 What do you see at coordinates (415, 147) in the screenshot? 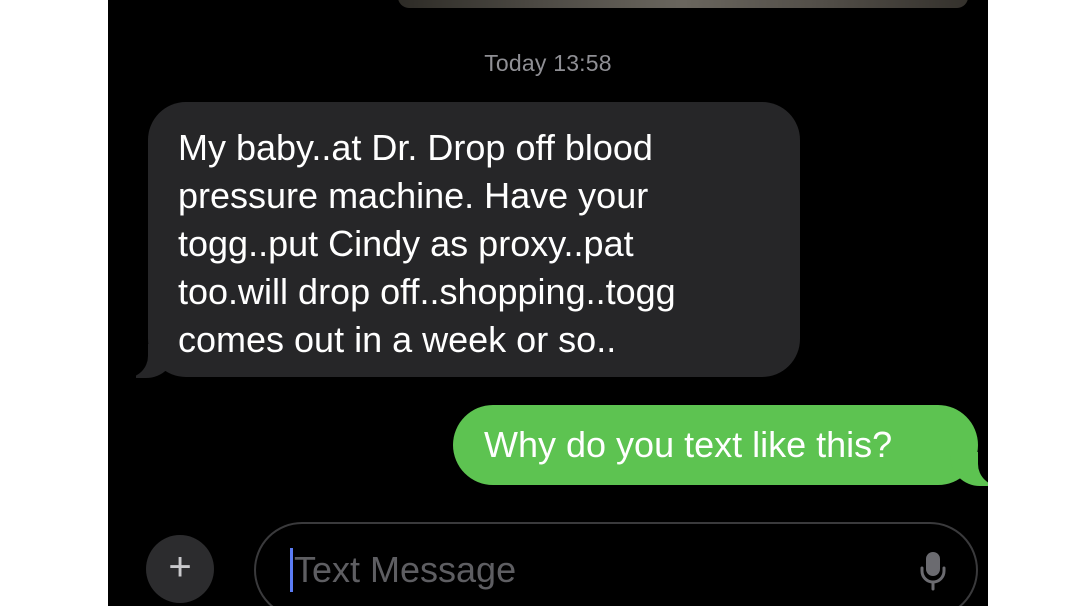
I see `message-line: My baby..at Dr. Drop off blood` at bounding box center [415, 147].